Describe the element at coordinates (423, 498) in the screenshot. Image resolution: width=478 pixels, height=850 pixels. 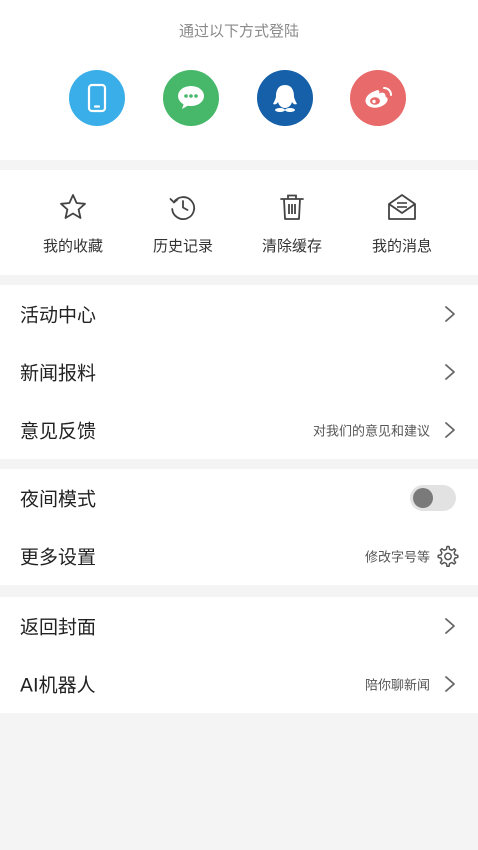
I see `toggle-knob` at that location.